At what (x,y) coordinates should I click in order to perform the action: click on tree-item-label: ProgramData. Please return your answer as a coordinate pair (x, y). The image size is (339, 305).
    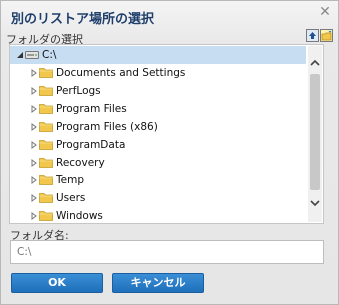
    Looking at the image, I should click on (91, 144).